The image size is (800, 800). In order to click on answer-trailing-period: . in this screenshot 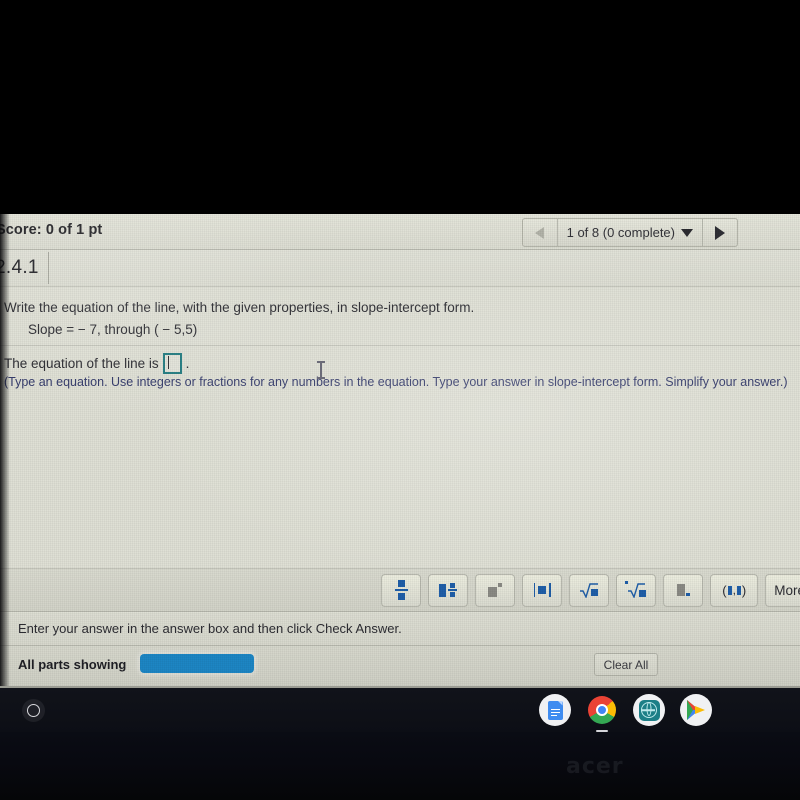, I will do `click(187, 363)`.